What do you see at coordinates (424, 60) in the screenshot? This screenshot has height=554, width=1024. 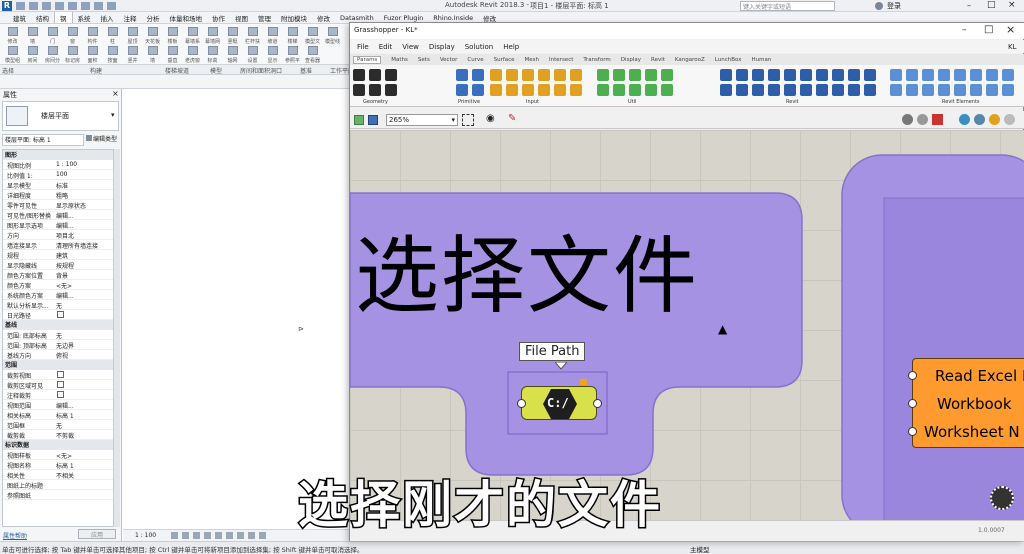 I see `gh-tab: Sets` at bounding box center [424, 60].